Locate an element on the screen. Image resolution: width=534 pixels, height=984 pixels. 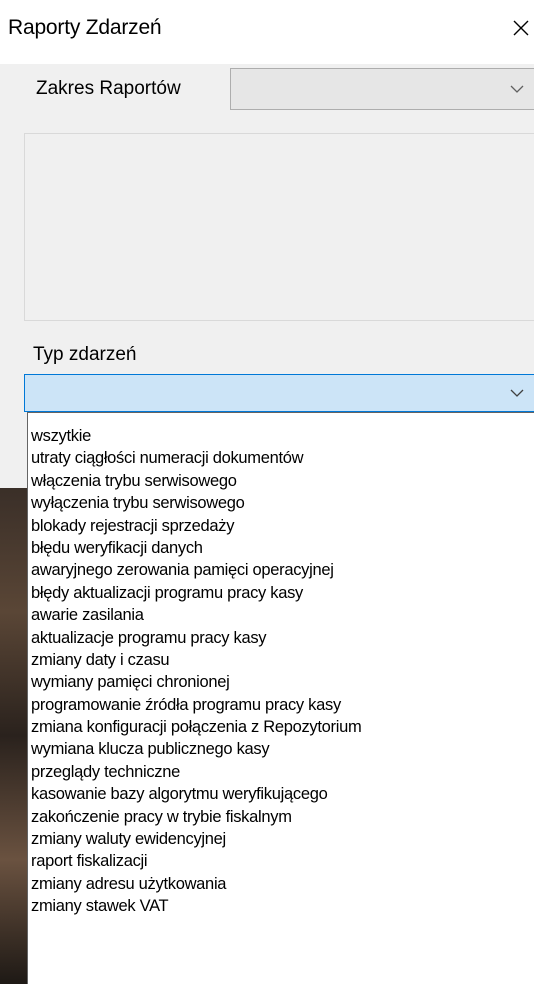
dropdown-option: blokady rejestracji sprzedaży is located at coordinates (281, 526).